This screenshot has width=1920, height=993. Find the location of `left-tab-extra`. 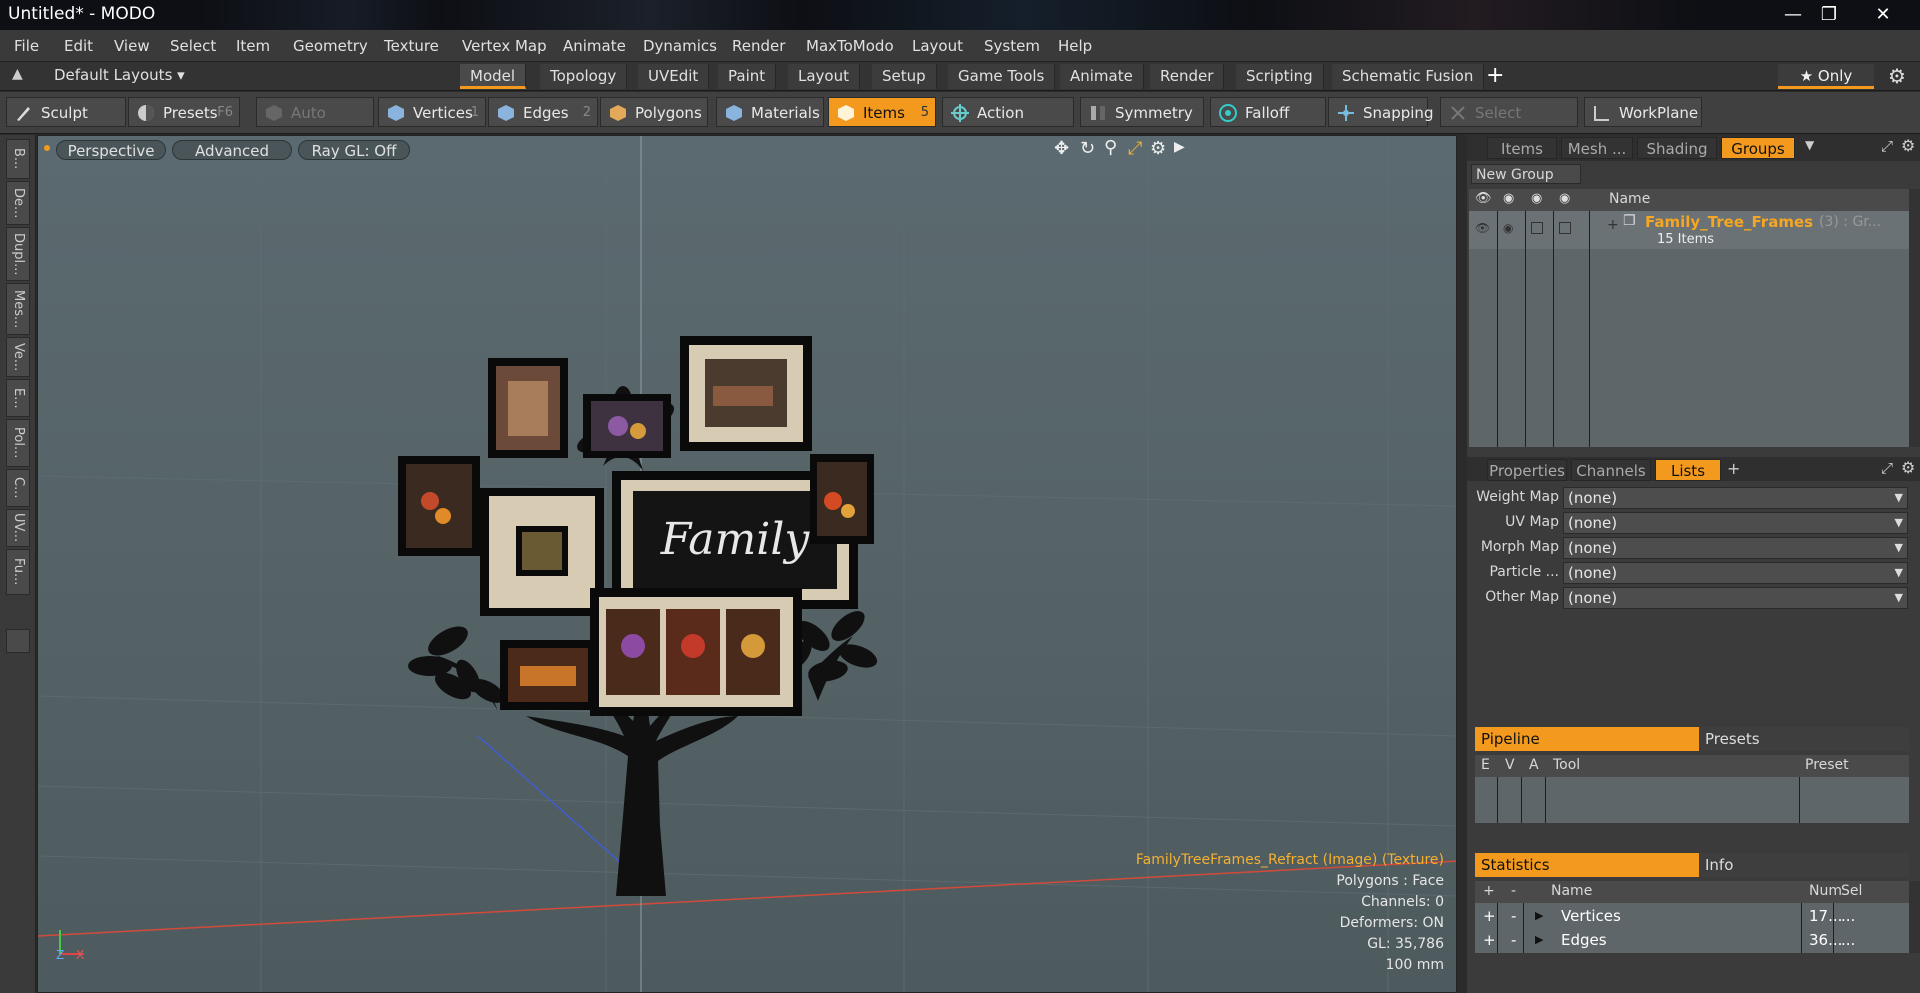

left-tab-extra is located at coordinates (18, 641).